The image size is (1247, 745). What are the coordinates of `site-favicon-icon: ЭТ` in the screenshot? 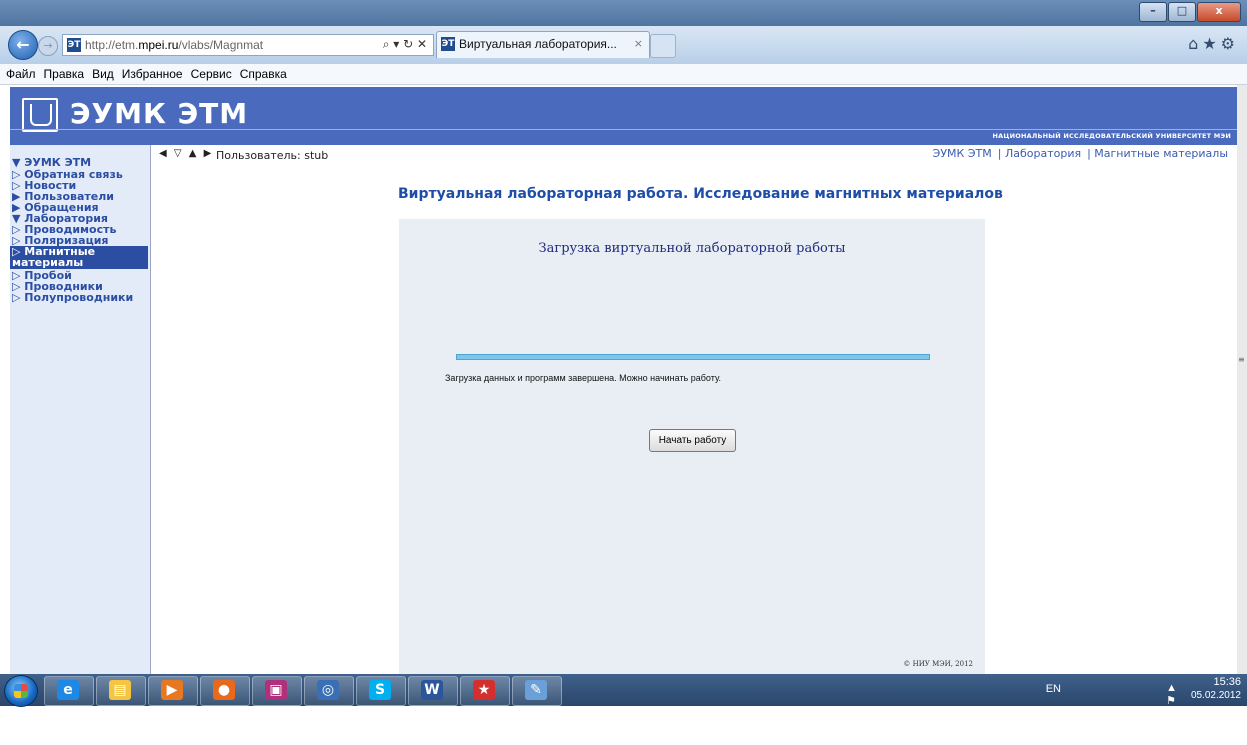 It's located at (74, 45).